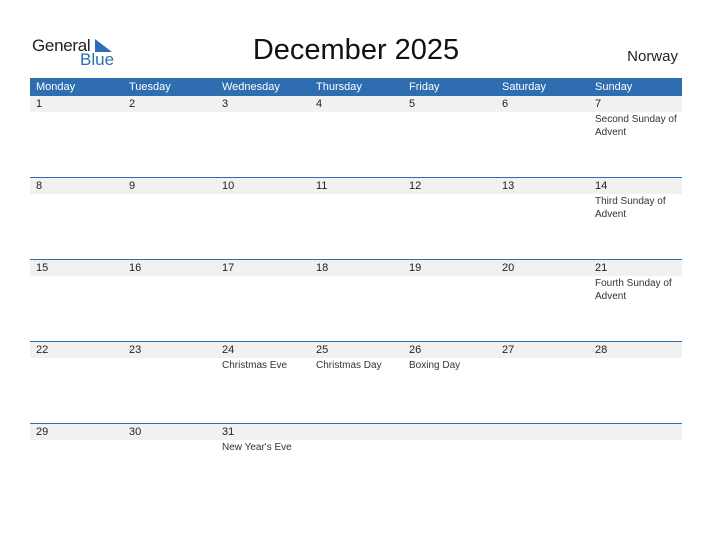 The height and width of the screenshot is (550, 712). I want to click on day-cell: 27, so click(542, 382).